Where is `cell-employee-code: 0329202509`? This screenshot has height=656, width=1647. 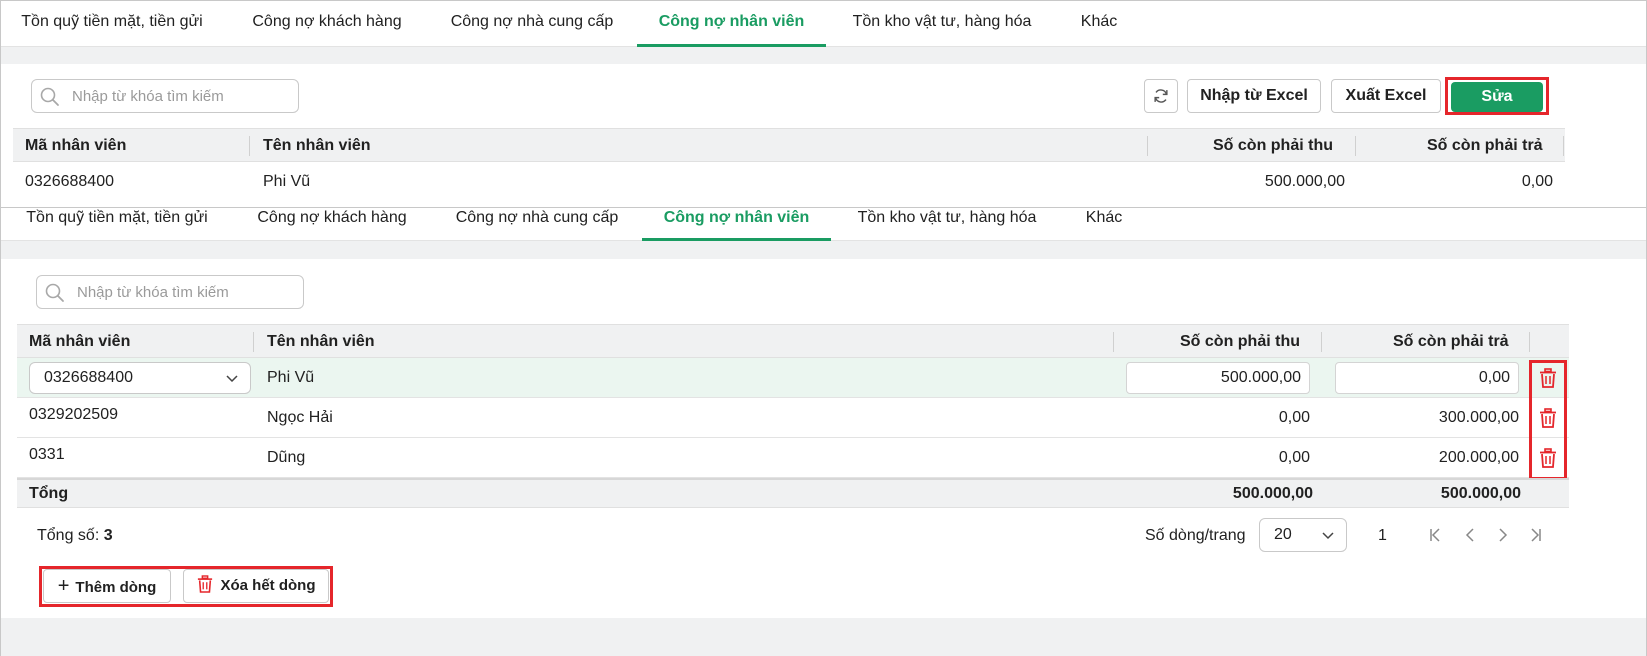 cell-employee-code: 0329202509 is located at coordinates (73, 414).